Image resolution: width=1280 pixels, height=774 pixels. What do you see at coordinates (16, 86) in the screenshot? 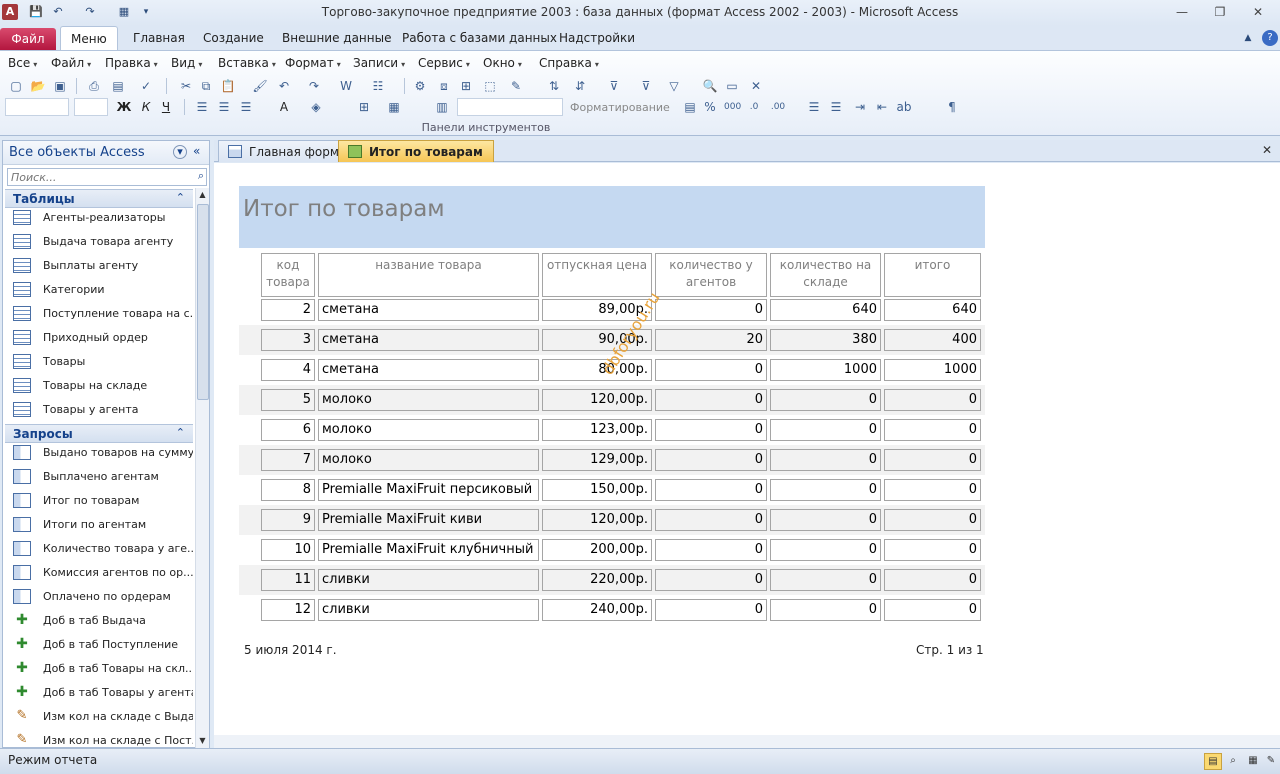
I see `new-icon: ▢` at bounding box center [16, 86].